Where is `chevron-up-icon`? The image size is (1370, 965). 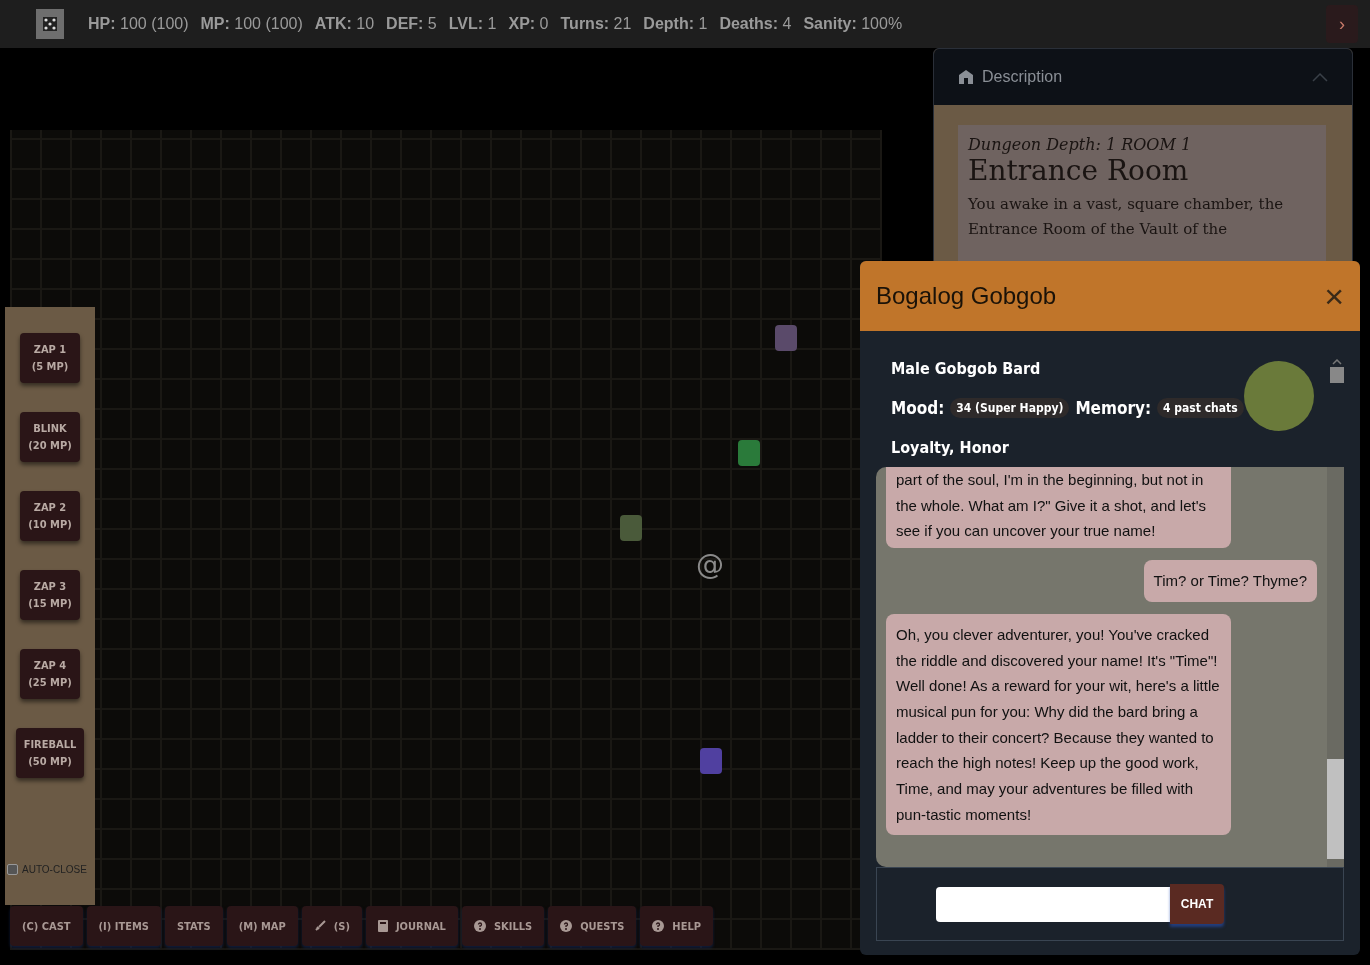 chevron-up-icon is located at coordinates (1337, 362).